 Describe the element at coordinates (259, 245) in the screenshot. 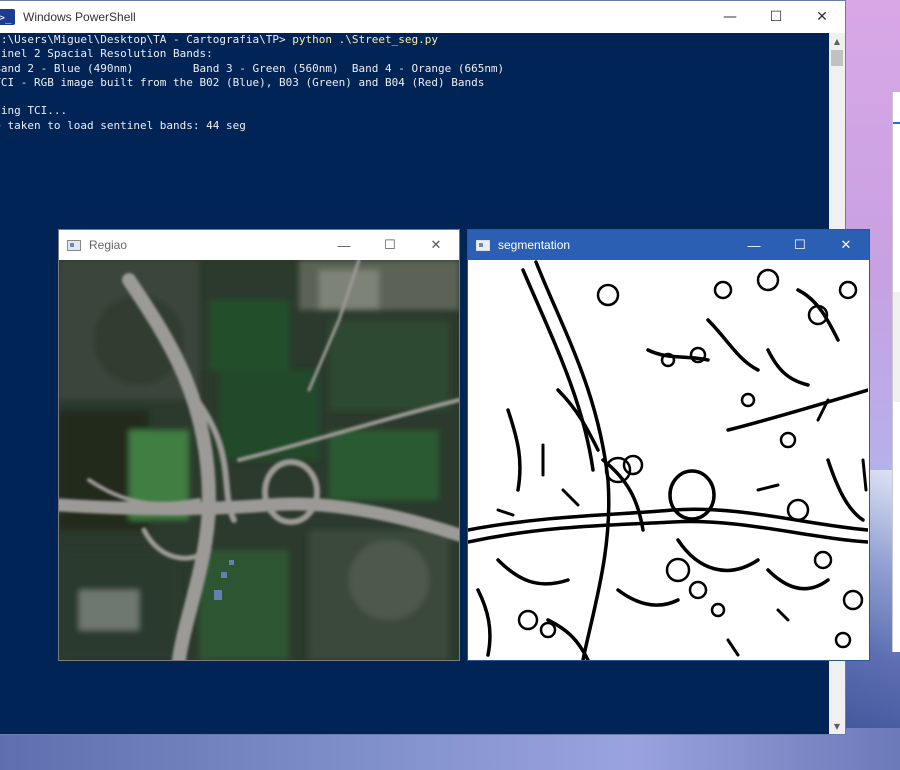

I see `regiao-titlebar: Regiao — ☐ ✕` at that location.